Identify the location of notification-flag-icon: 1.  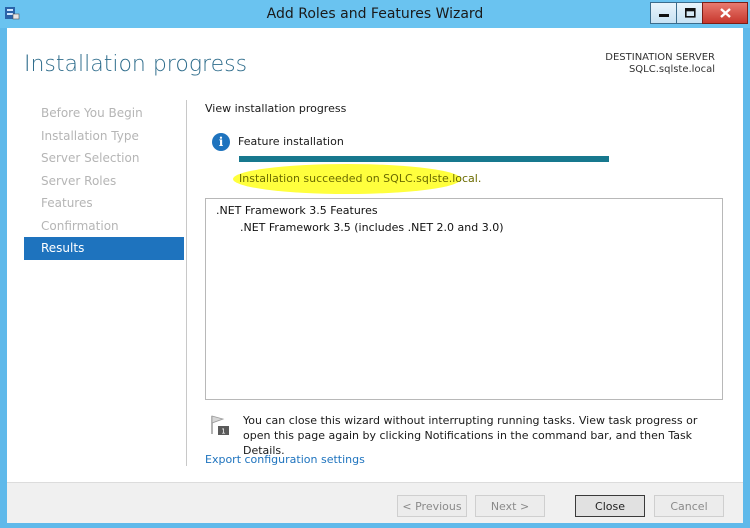
(220, 425).